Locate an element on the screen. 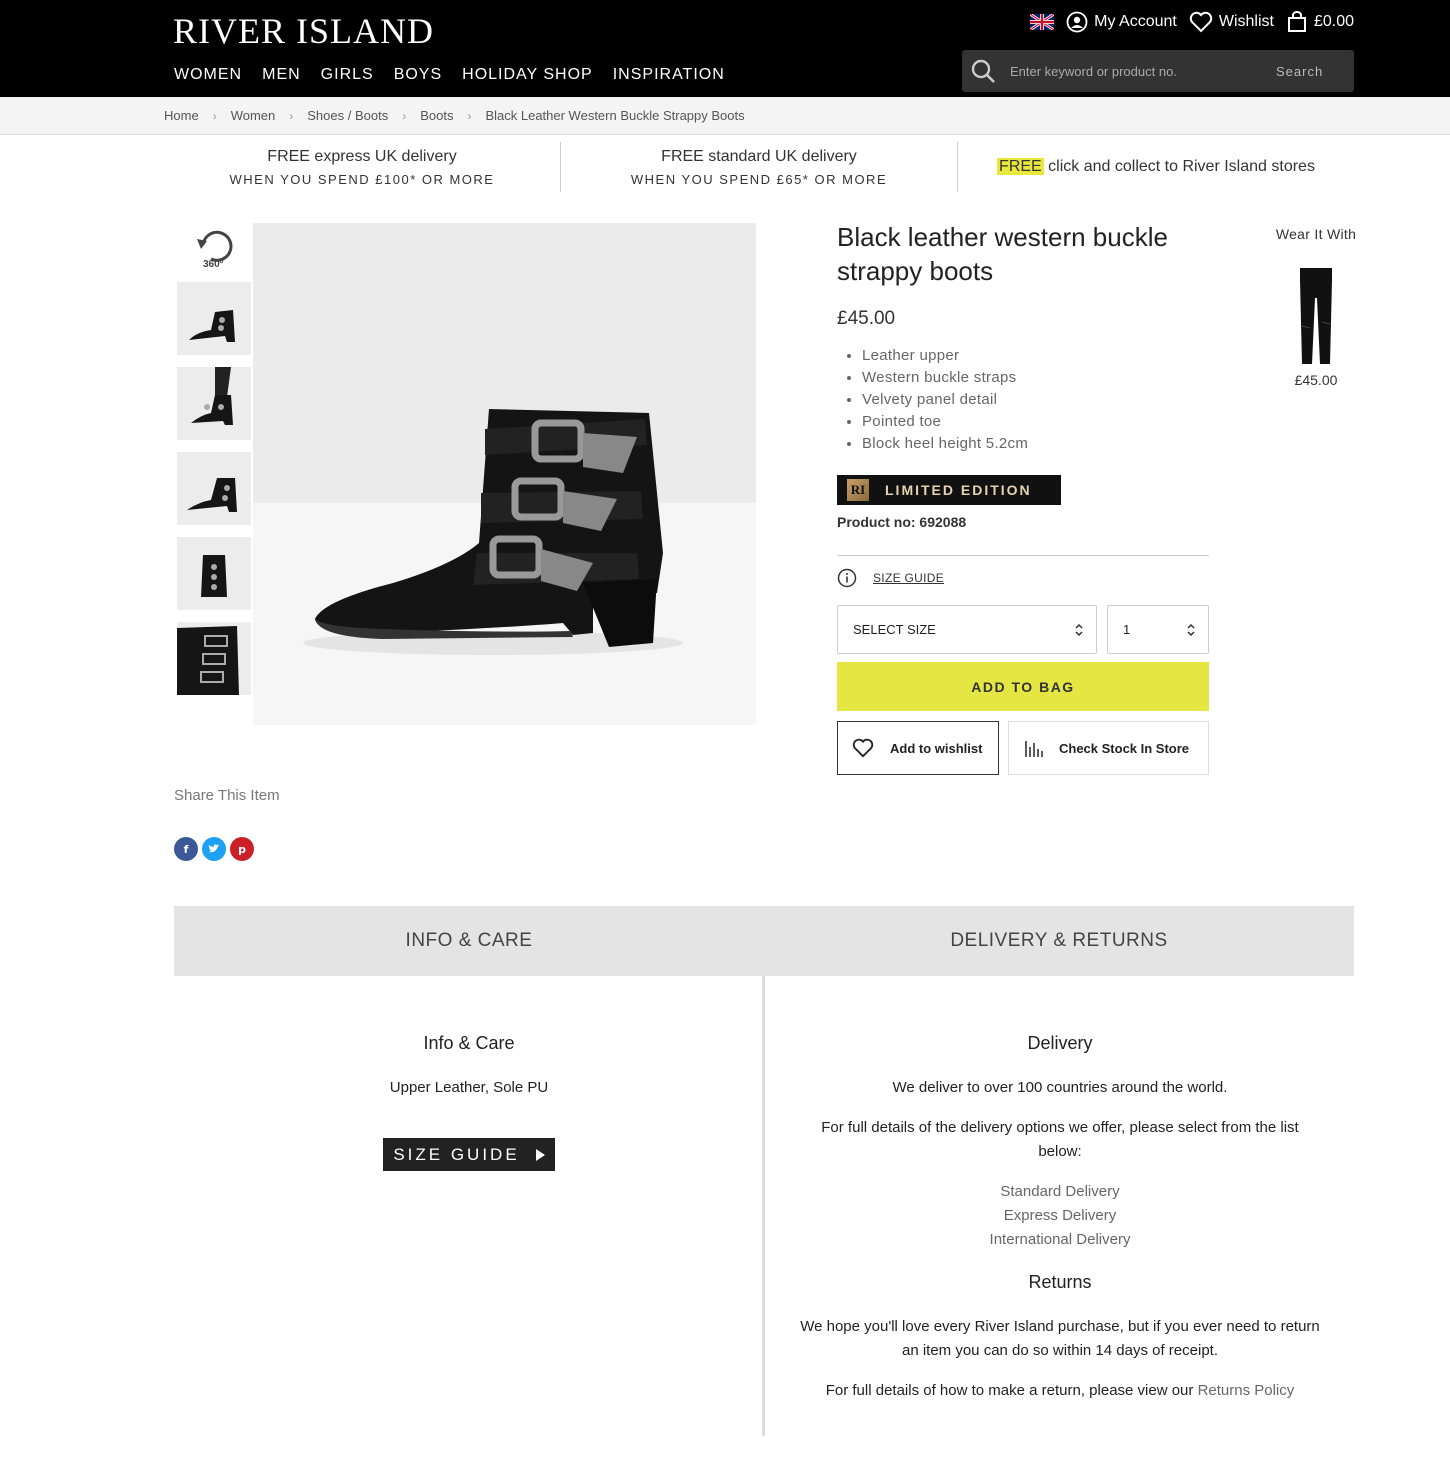 Image resolution: width=1450 pixels, height=1464 pixels. tab-delivery-returns: DELIVERY & RETURNS is located at coordinates (1059, 941).